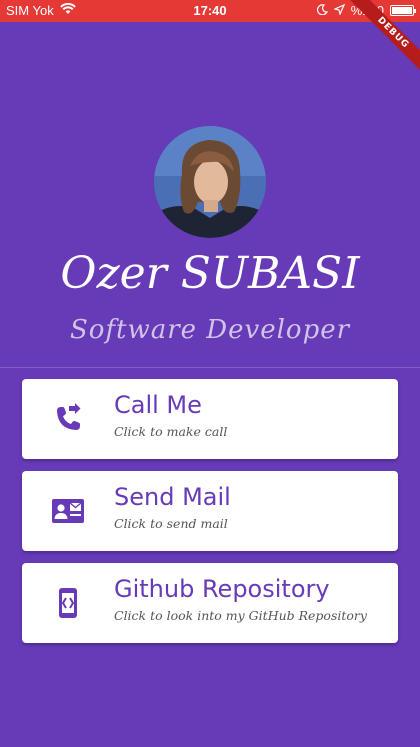 The width and height of the screenshot is (420, 747). Describe the element at coordinates (68, 603) in the screenshot. I see `developer-mode-icon` at that location.